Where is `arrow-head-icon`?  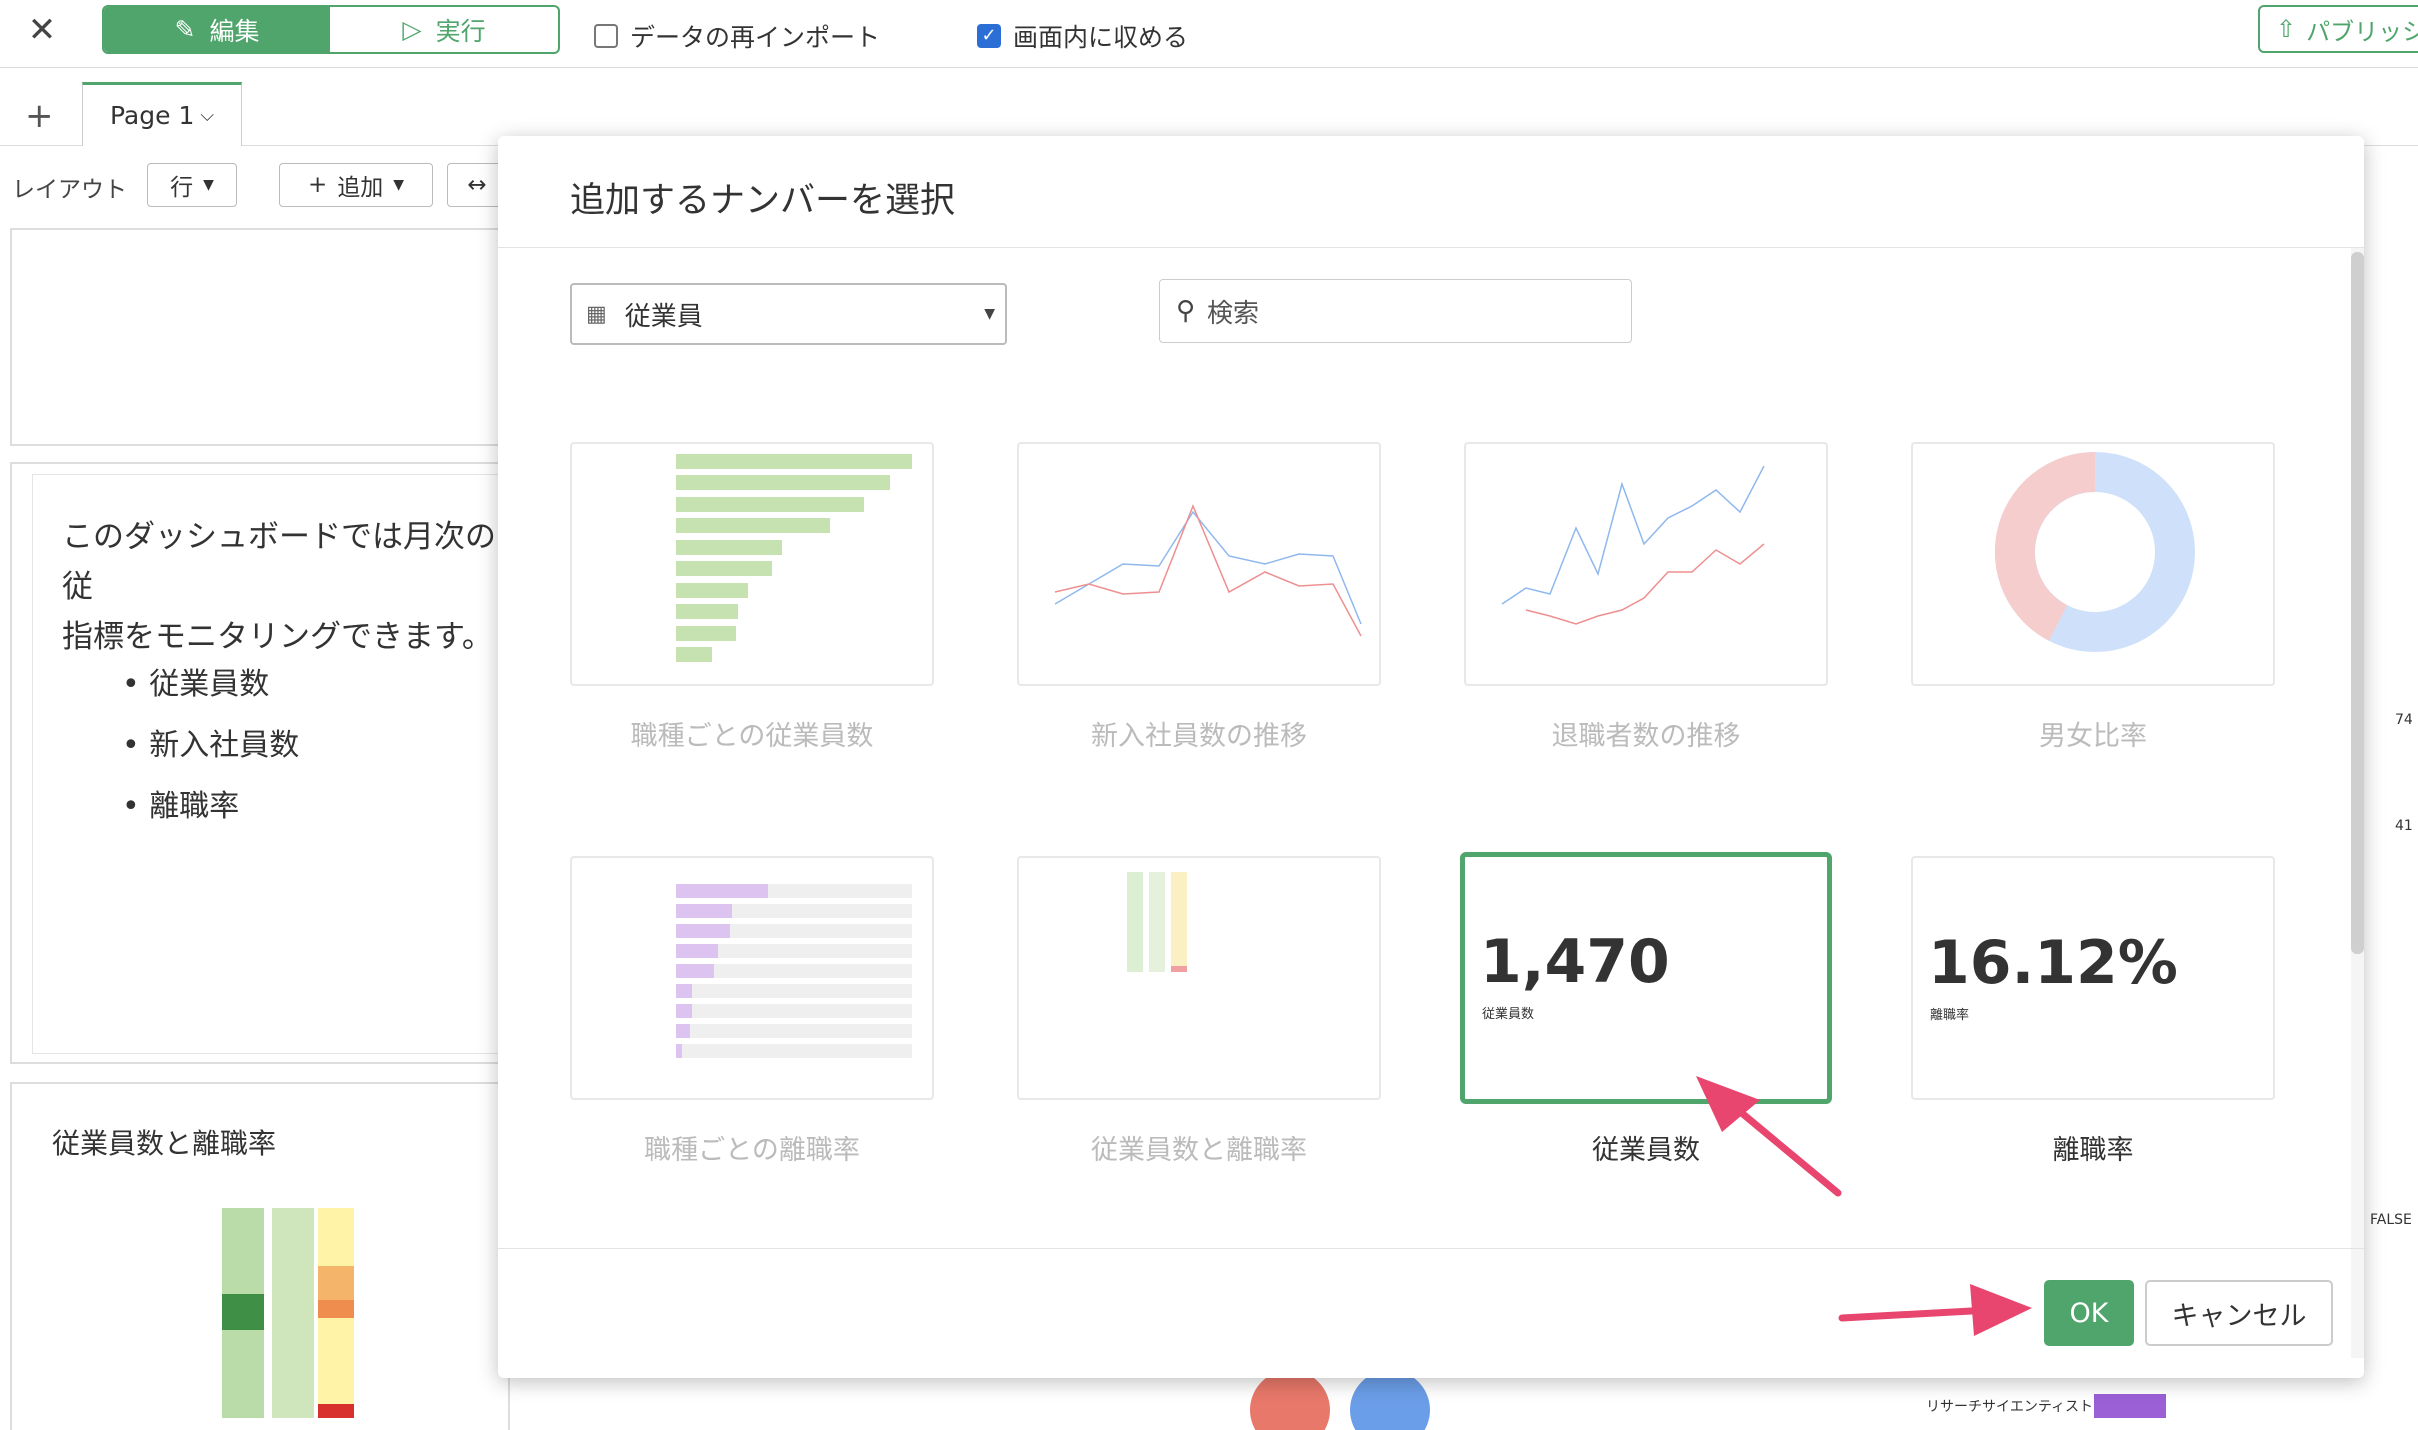 arrow-head-icon is located at coordinates (2001, 1310).